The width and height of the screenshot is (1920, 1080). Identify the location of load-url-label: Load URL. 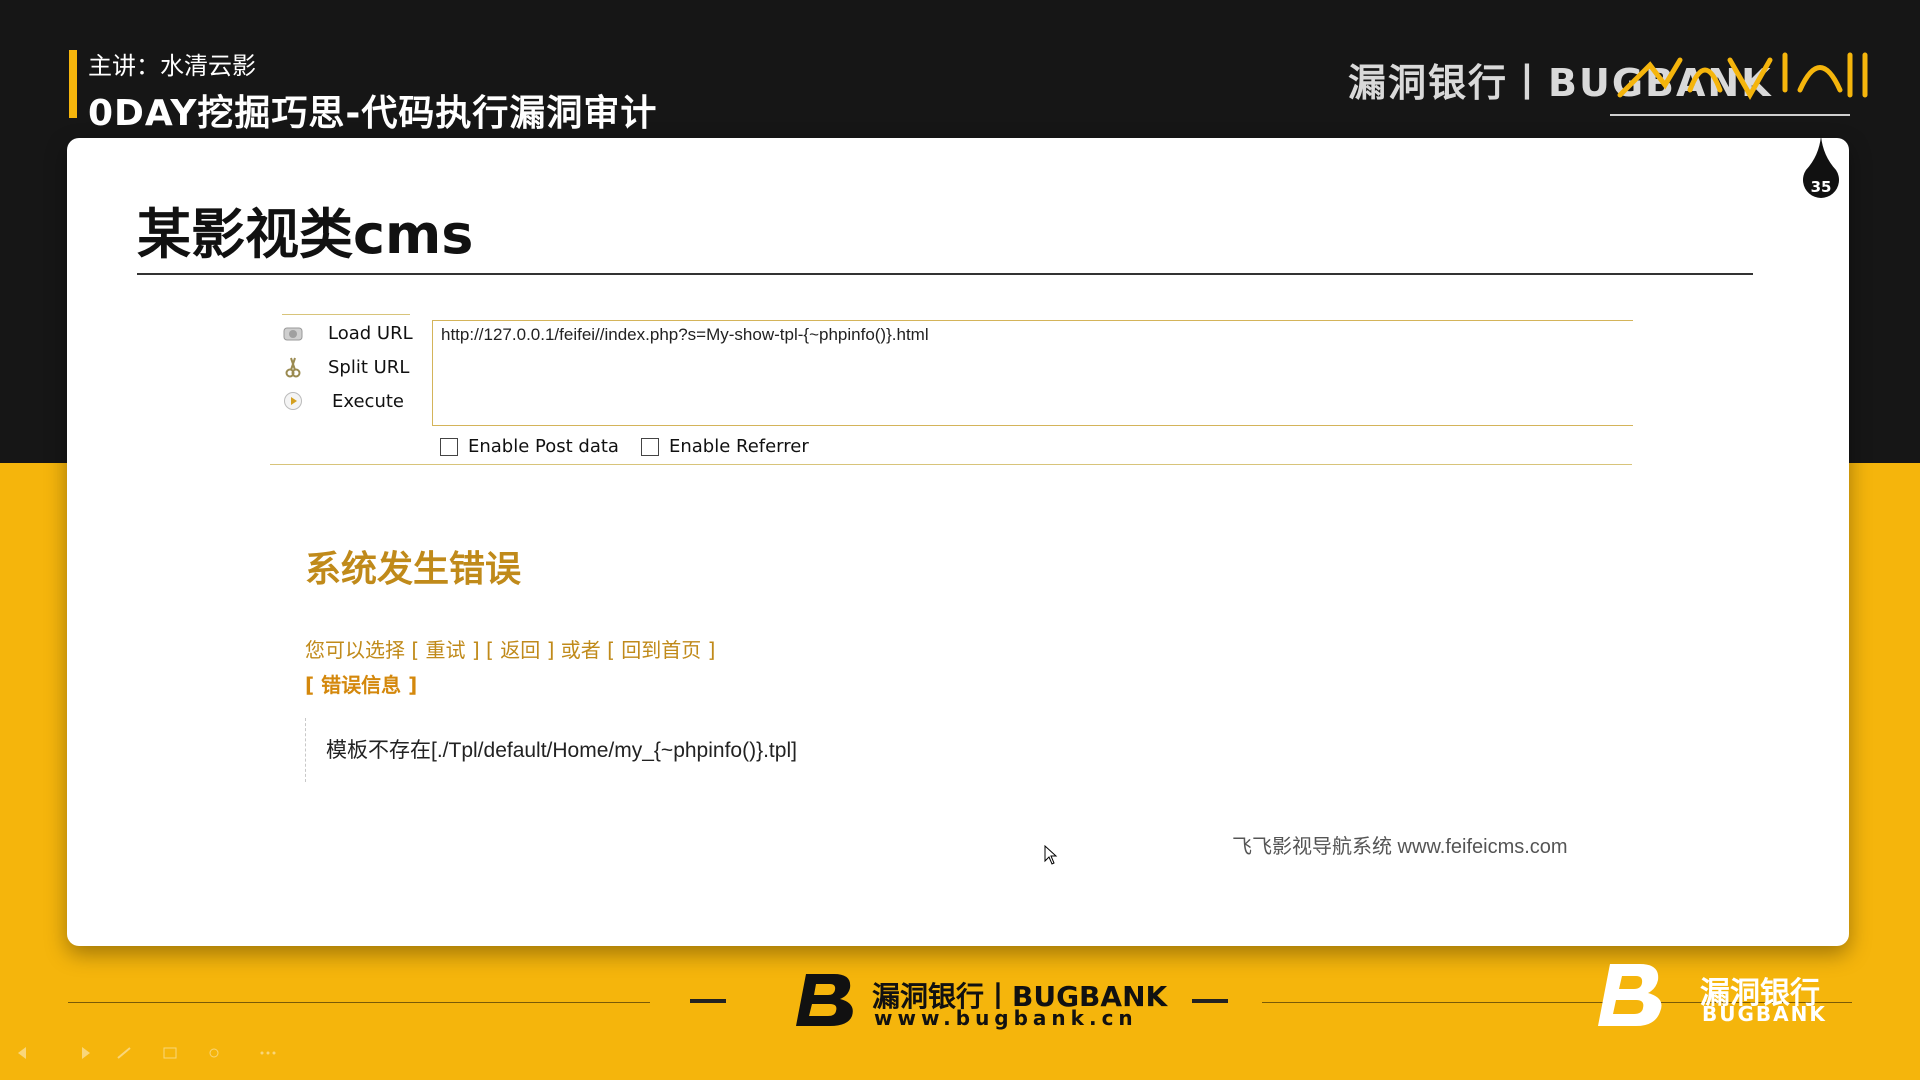
(370, 333).